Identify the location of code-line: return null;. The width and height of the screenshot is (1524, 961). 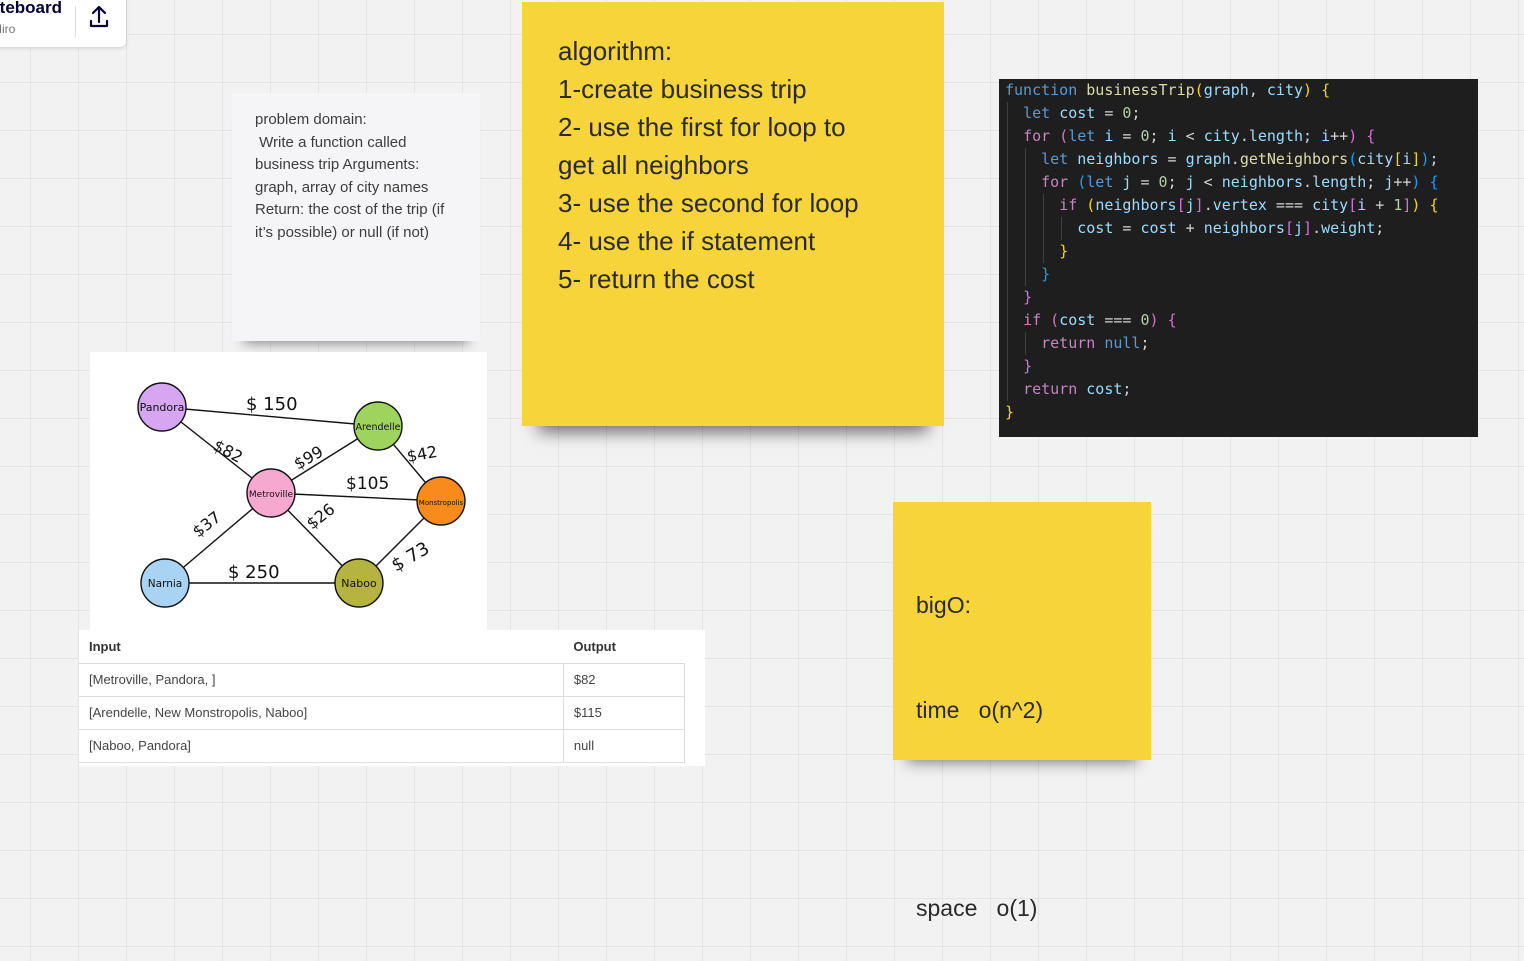
(1238, 343).